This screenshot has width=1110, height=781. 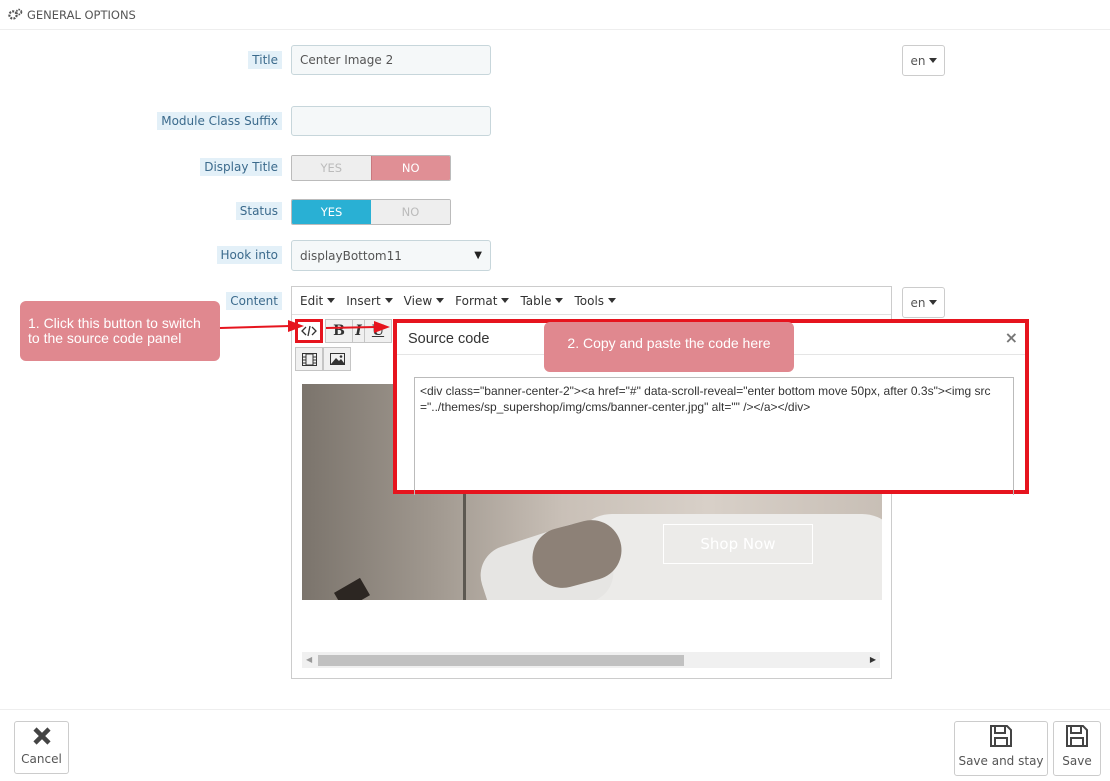 What do you see at coordinates (141, 62) in the screenshot?
I see `title-label: Title` at bounding box center [141, 62].